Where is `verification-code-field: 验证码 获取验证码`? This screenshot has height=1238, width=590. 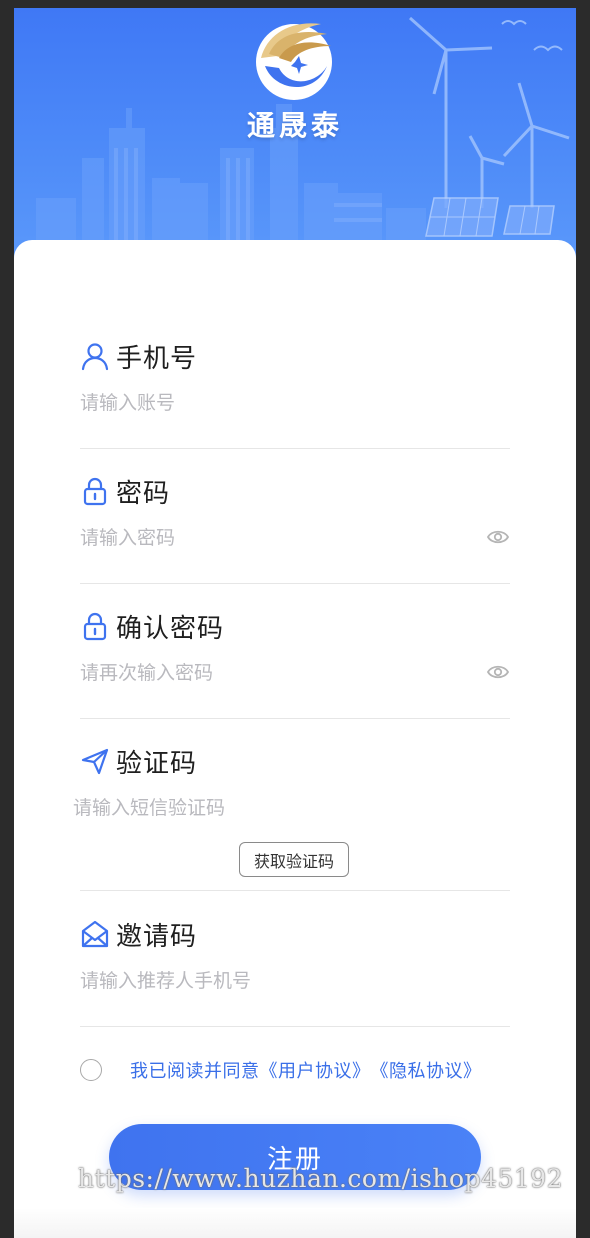 verification-code-field: 验证码 获取验证码 is located at coordinates (291, 817).